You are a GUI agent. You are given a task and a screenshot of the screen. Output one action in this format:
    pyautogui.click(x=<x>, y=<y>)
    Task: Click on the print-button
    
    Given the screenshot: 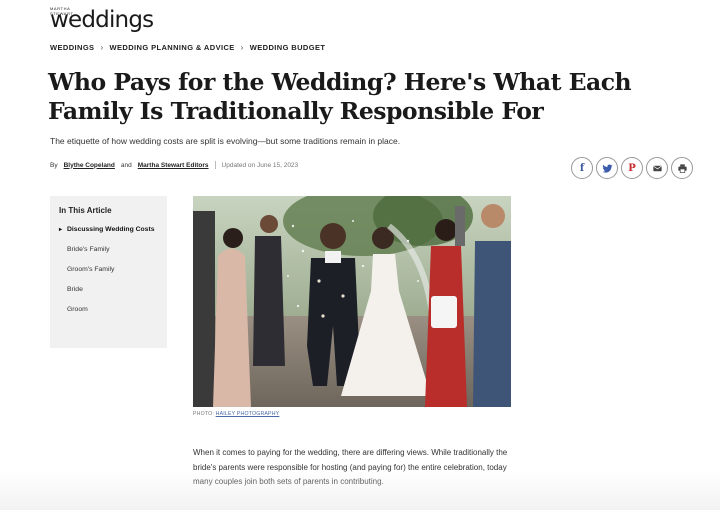 What is the action you would take?
    pyautogui.click(x=682, y=168)
    